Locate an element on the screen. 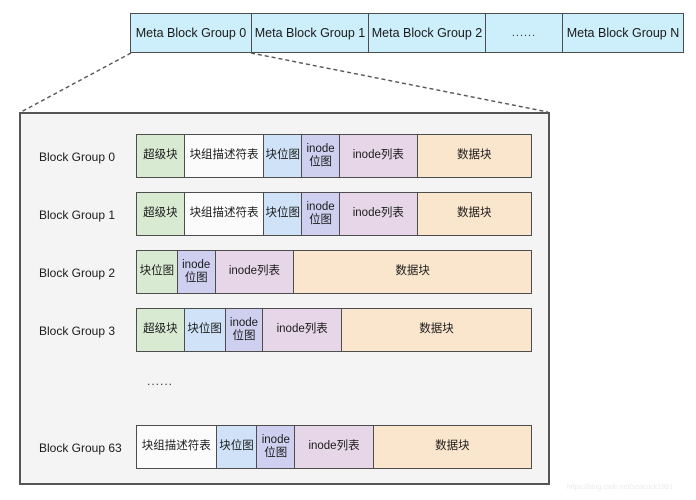 The width and height of the screenshot is (696, 500). block-group-bar: 超级块 块位图 inode 位图 inode列表 数据块 is located at coordinates (334, 330).